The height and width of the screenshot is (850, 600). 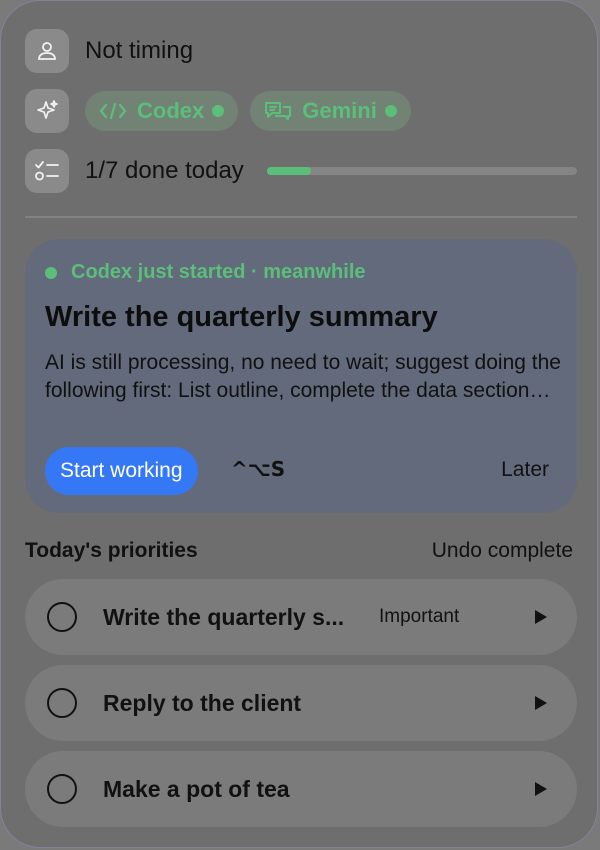 What do you see at coordinates (51, 272) in the screenshot?
I see `status-dot` at bounding box center [51, 272].